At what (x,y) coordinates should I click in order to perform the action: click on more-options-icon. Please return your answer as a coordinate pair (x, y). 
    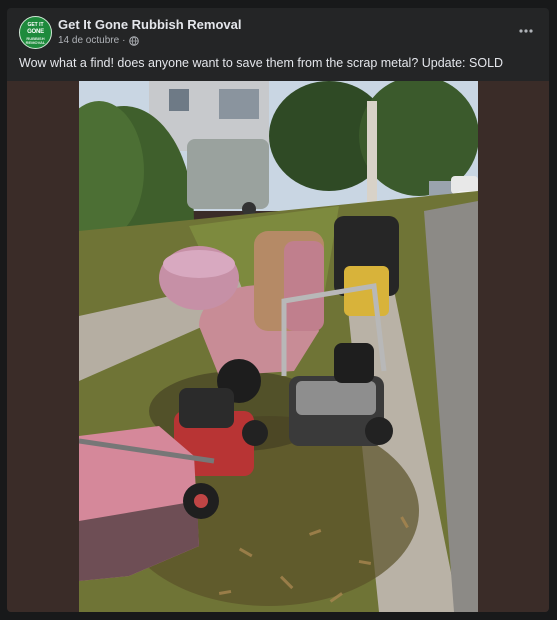
    Looking at the image, I should click on (526, 31).